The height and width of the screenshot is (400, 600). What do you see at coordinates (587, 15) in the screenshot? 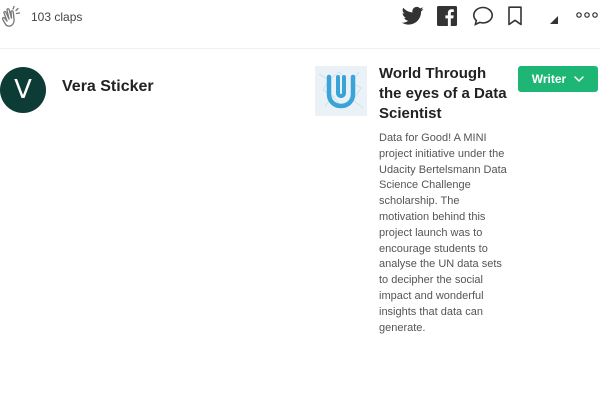
I see `more-icon` at bounding box center [587, 15].